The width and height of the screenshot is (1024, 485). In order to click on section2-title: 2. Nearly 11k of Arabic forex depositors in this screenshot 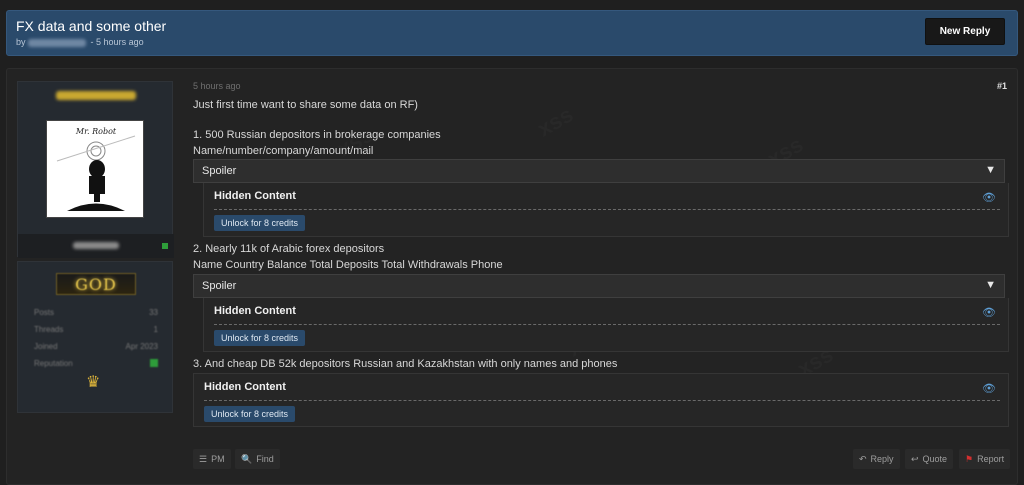, I will do `click(289, 249)`.